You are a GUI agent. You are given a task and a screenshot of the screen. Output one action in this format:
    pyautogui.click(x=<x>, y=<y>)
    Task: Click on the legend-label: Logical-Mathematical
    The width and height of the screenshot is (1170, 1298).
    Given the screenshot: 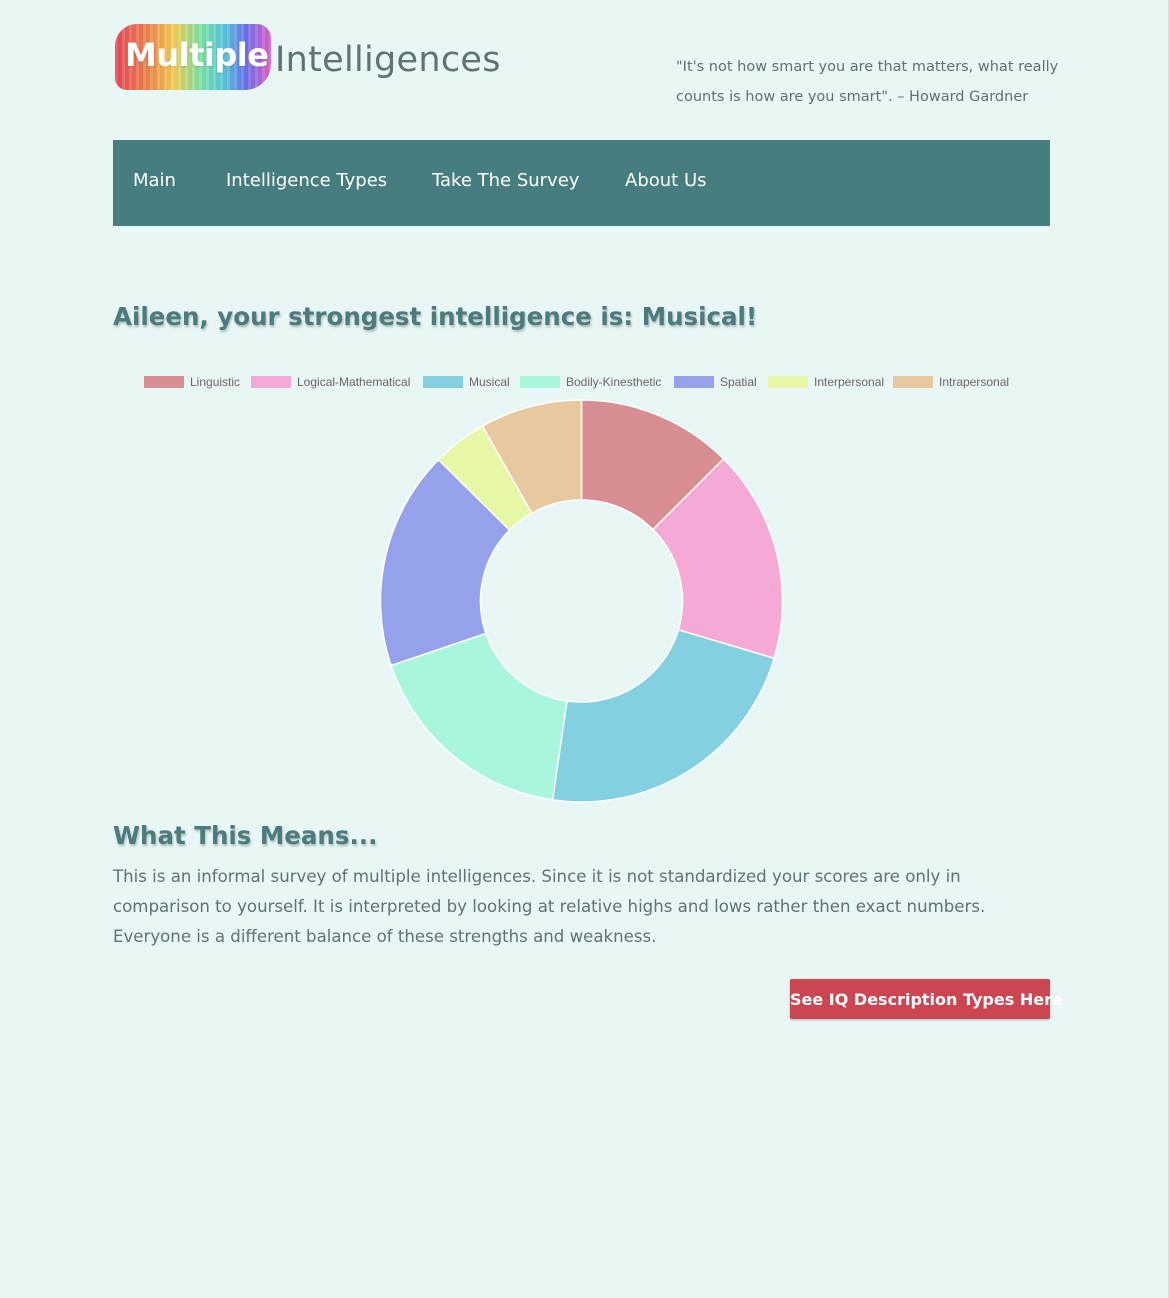 What is the action you would take?
    pyautogui.click(x=354, y=382)
    